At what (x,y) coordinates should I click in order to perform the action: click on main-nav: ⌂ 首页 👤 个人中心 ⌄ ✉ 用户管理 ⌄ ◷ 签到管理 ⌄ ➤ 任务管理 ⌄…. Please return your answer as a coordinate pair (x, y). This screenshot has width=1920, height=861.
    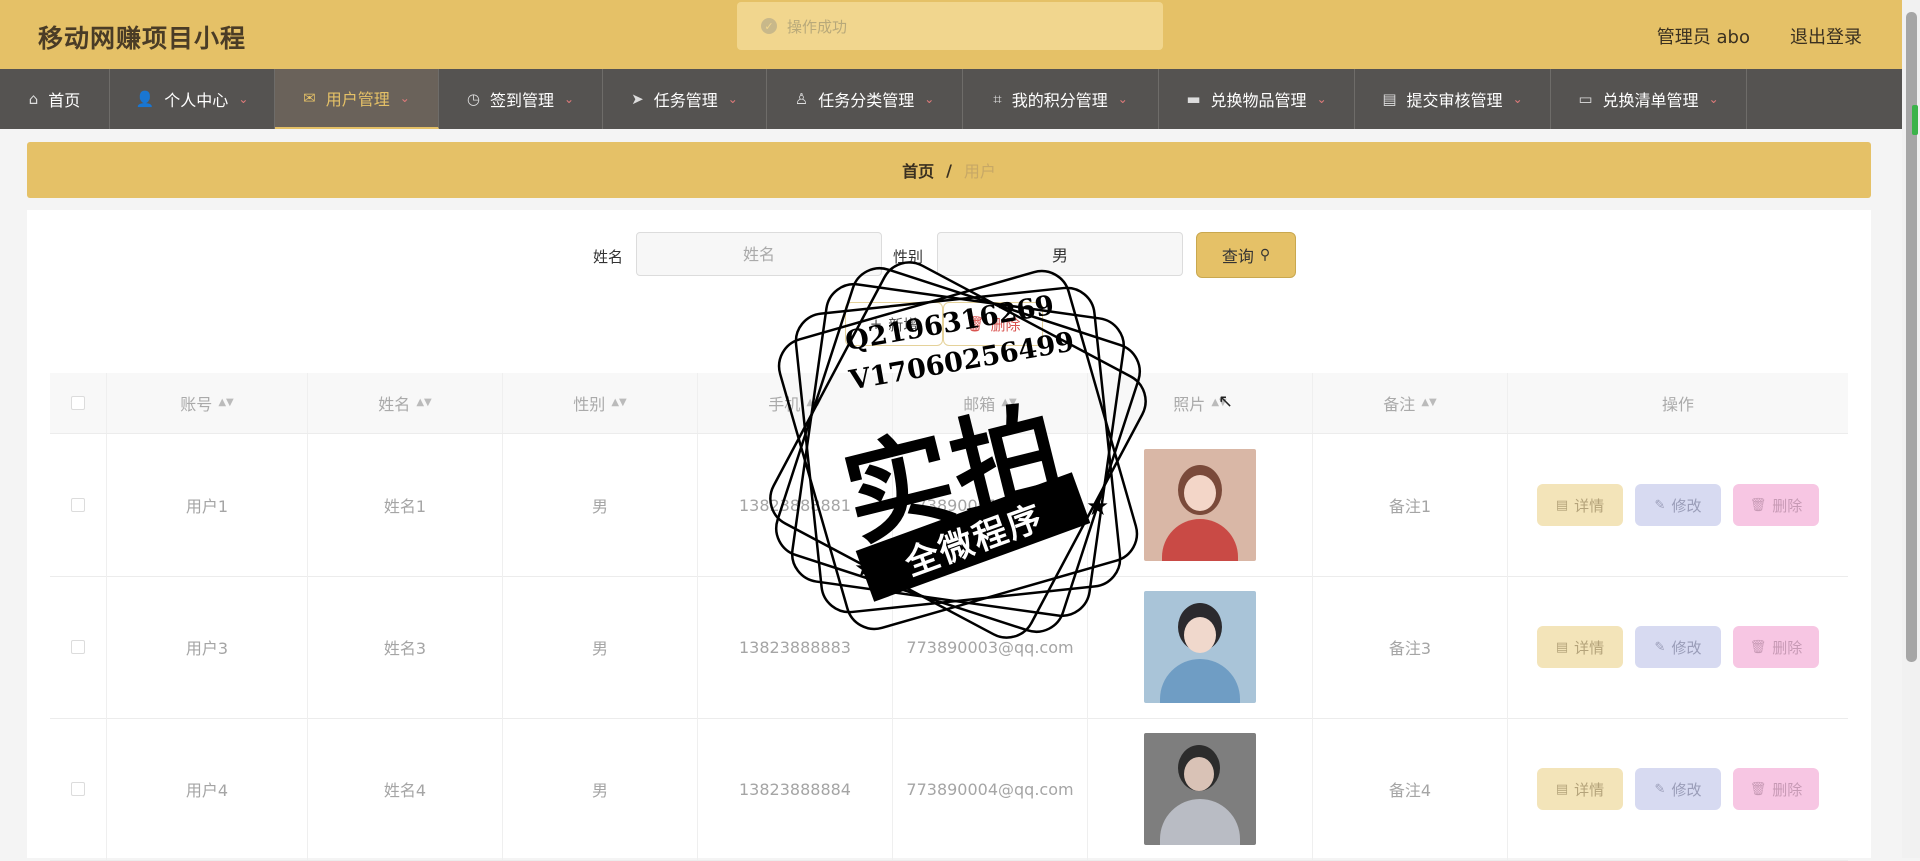
    Looking at the image, I should click on (951, 99).